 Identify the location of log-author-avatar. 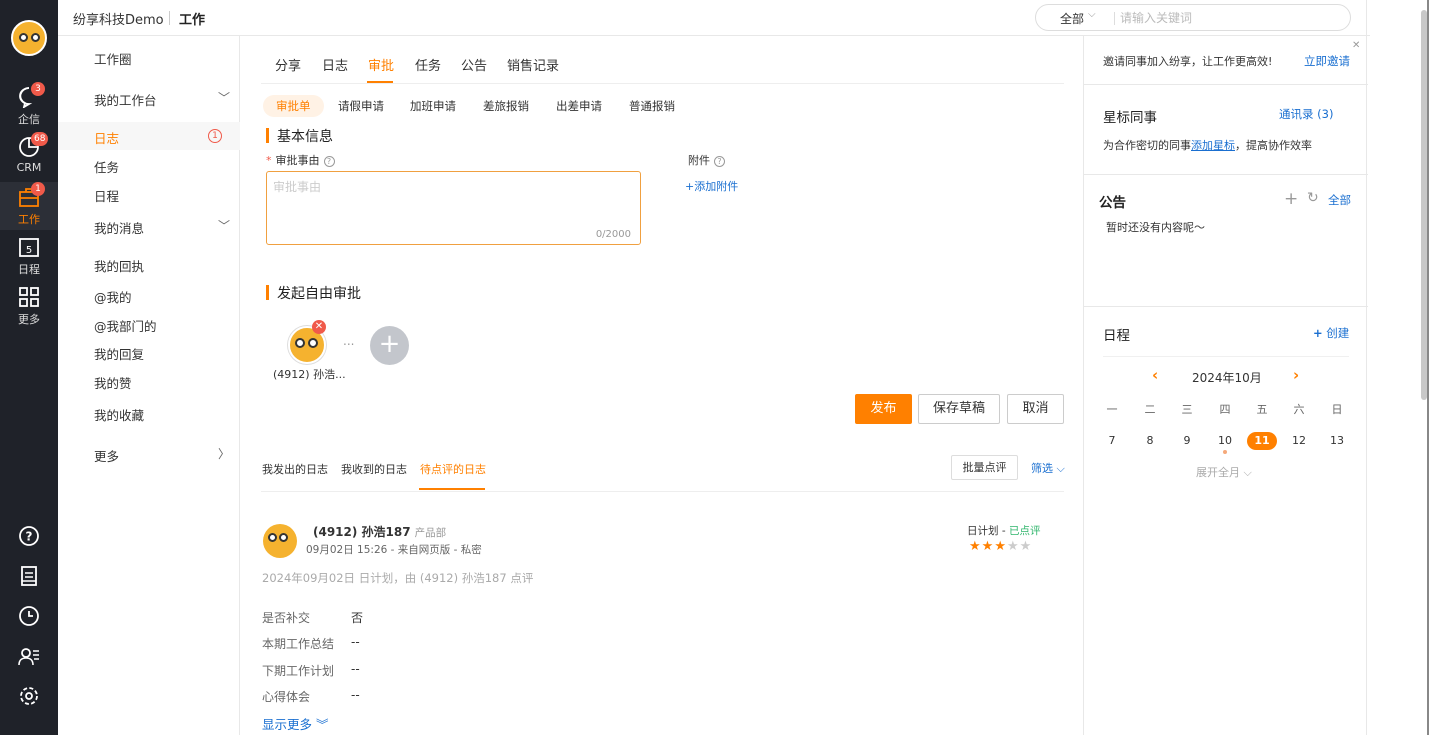
(280, 541).